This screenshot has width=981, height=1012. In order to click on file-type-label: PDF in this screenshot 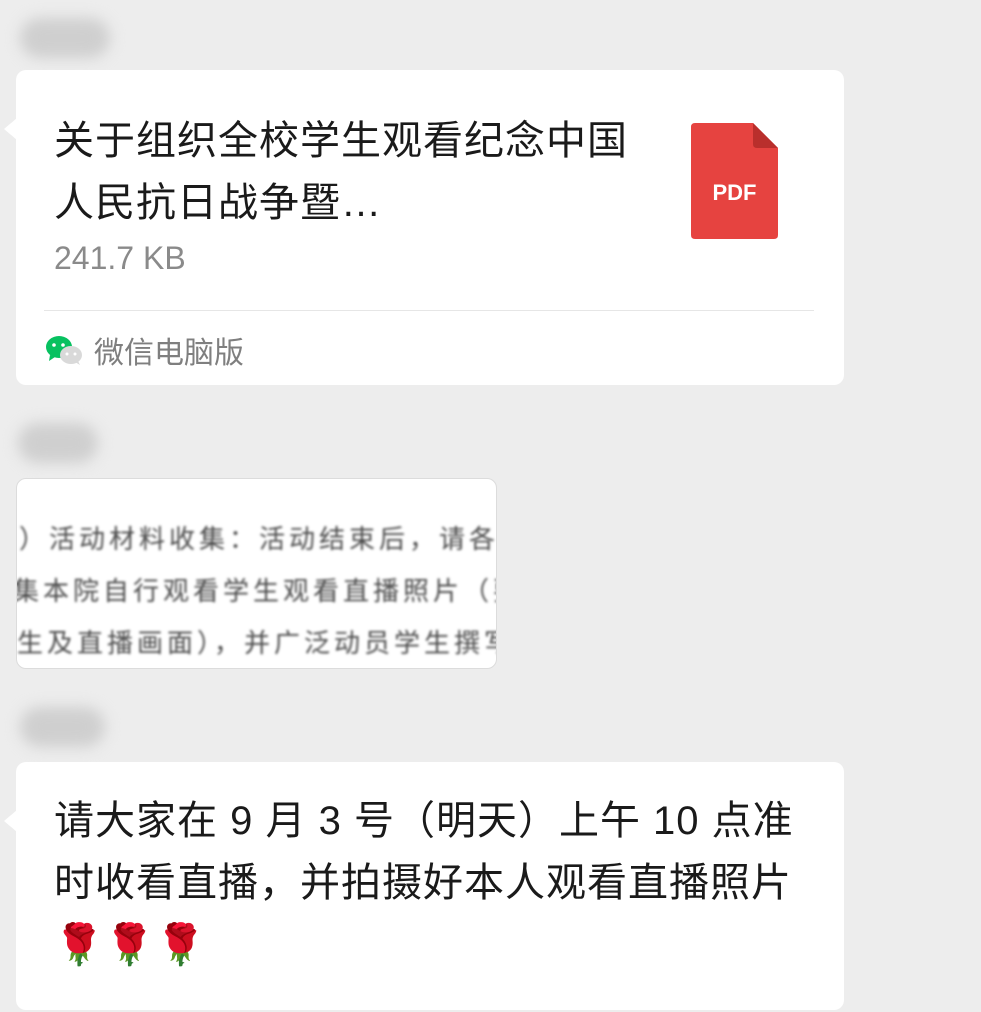, I will do `click(734, 192)`.